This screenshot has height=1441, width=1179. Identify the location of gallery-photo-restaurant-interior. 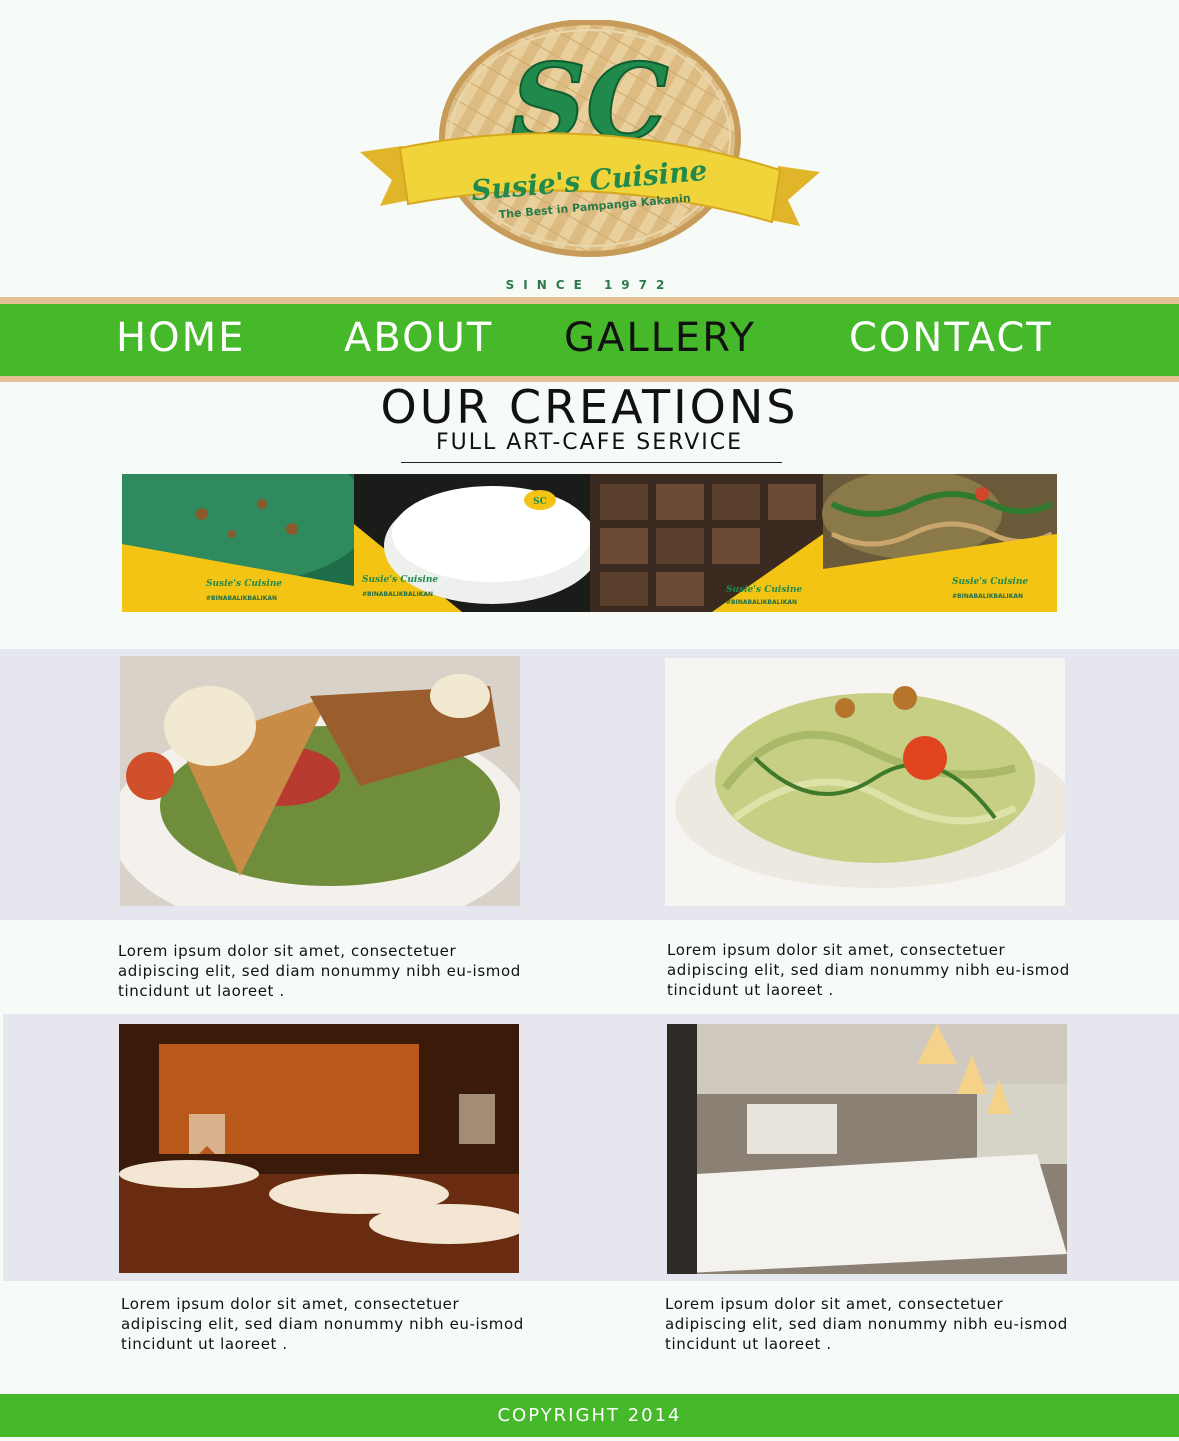
(867, 1149).